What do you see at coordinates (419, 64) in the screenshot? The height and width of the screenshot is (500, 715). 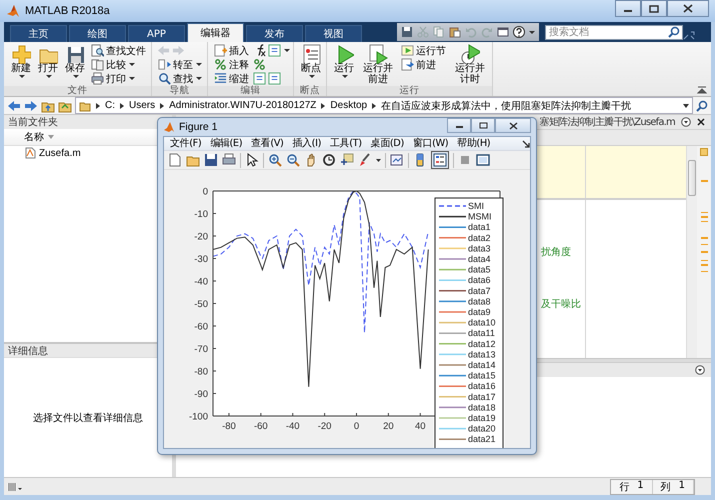 I see `ribbon-button: 前进` at bounding box center [419, 64].